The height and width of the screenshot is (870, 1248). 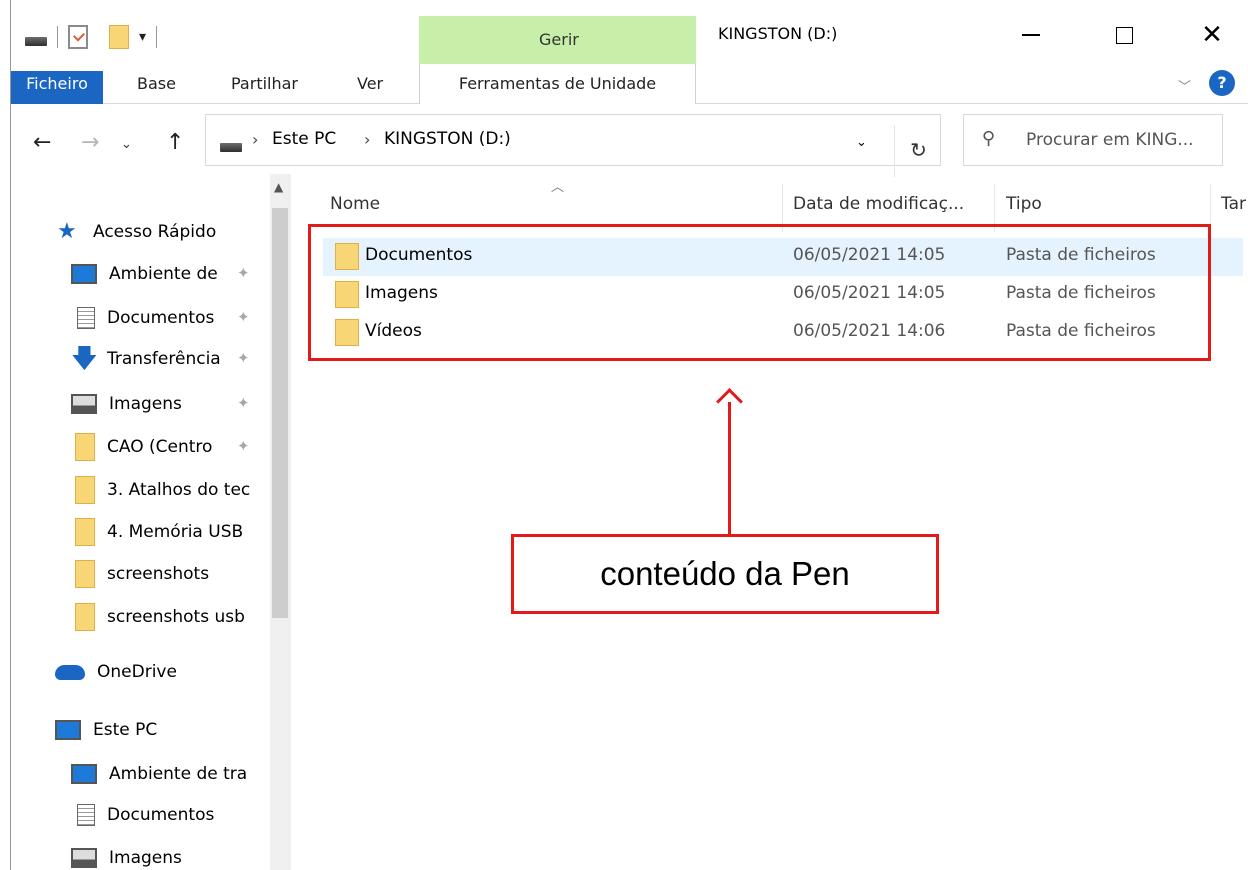 I want to click on up-arrow-icon: ↑, so click(x=175, y=142).